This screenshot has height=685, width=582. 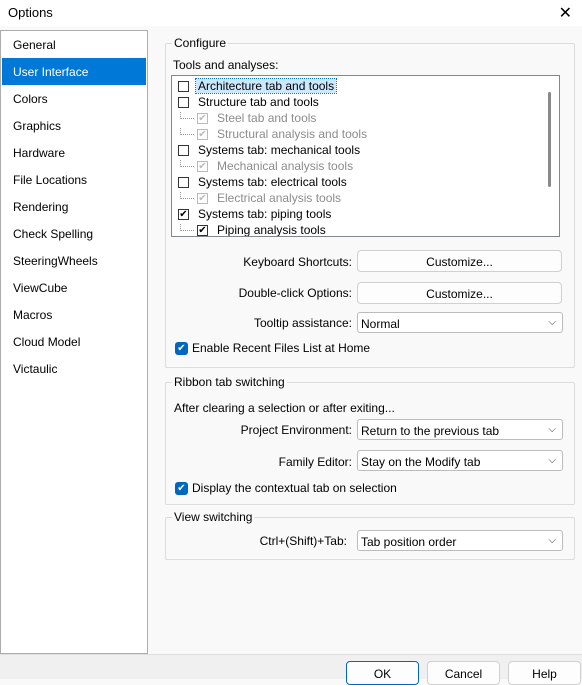 I want to click on ribbon-title: Ribbon tab switching, so click(x=229, y=382).